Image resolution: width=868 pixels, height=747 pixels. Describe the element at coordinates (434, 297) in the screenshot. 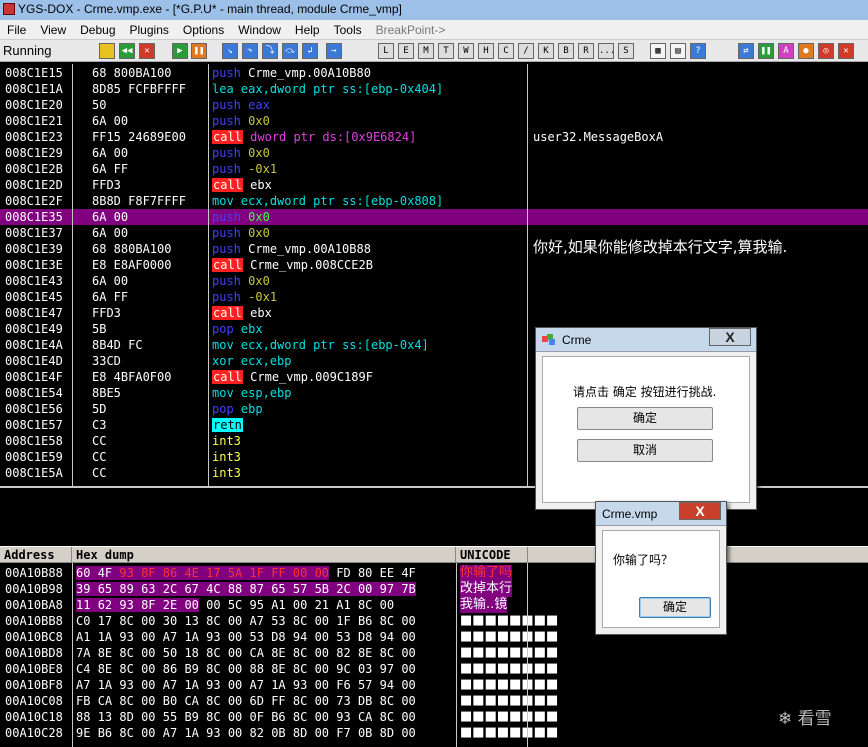

I see `disasm-row: 008C1E45 6A FF push -0x1` at that location.